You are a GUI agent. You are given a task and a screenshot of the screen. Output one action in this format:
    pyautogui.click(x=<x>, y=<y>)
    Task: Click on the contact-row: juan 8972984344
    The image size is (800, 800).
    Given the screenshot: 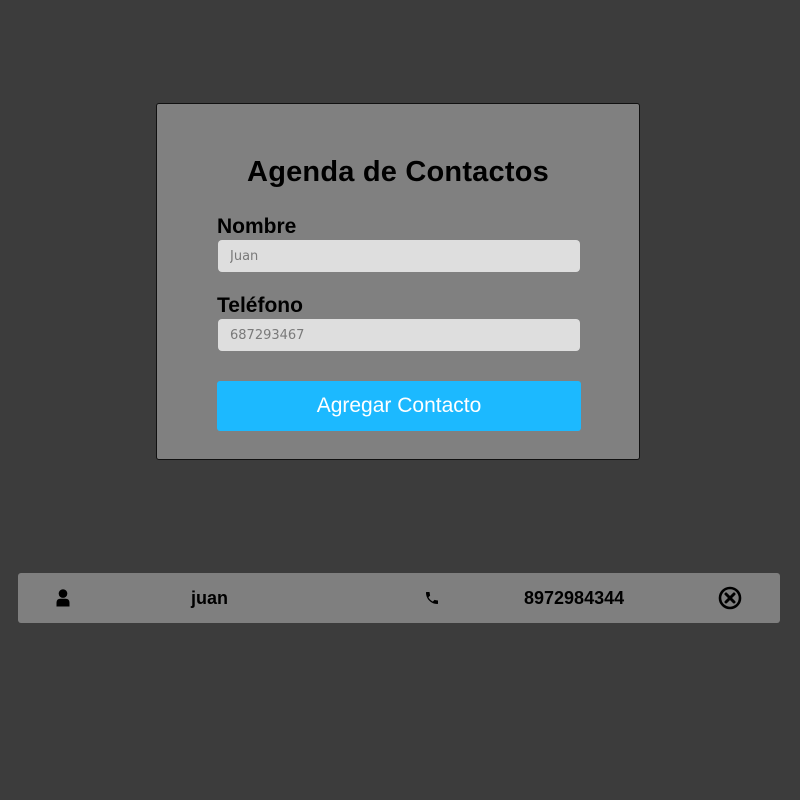 What is the action you would take?
    pyautogui.click(x=399, y=598)
    